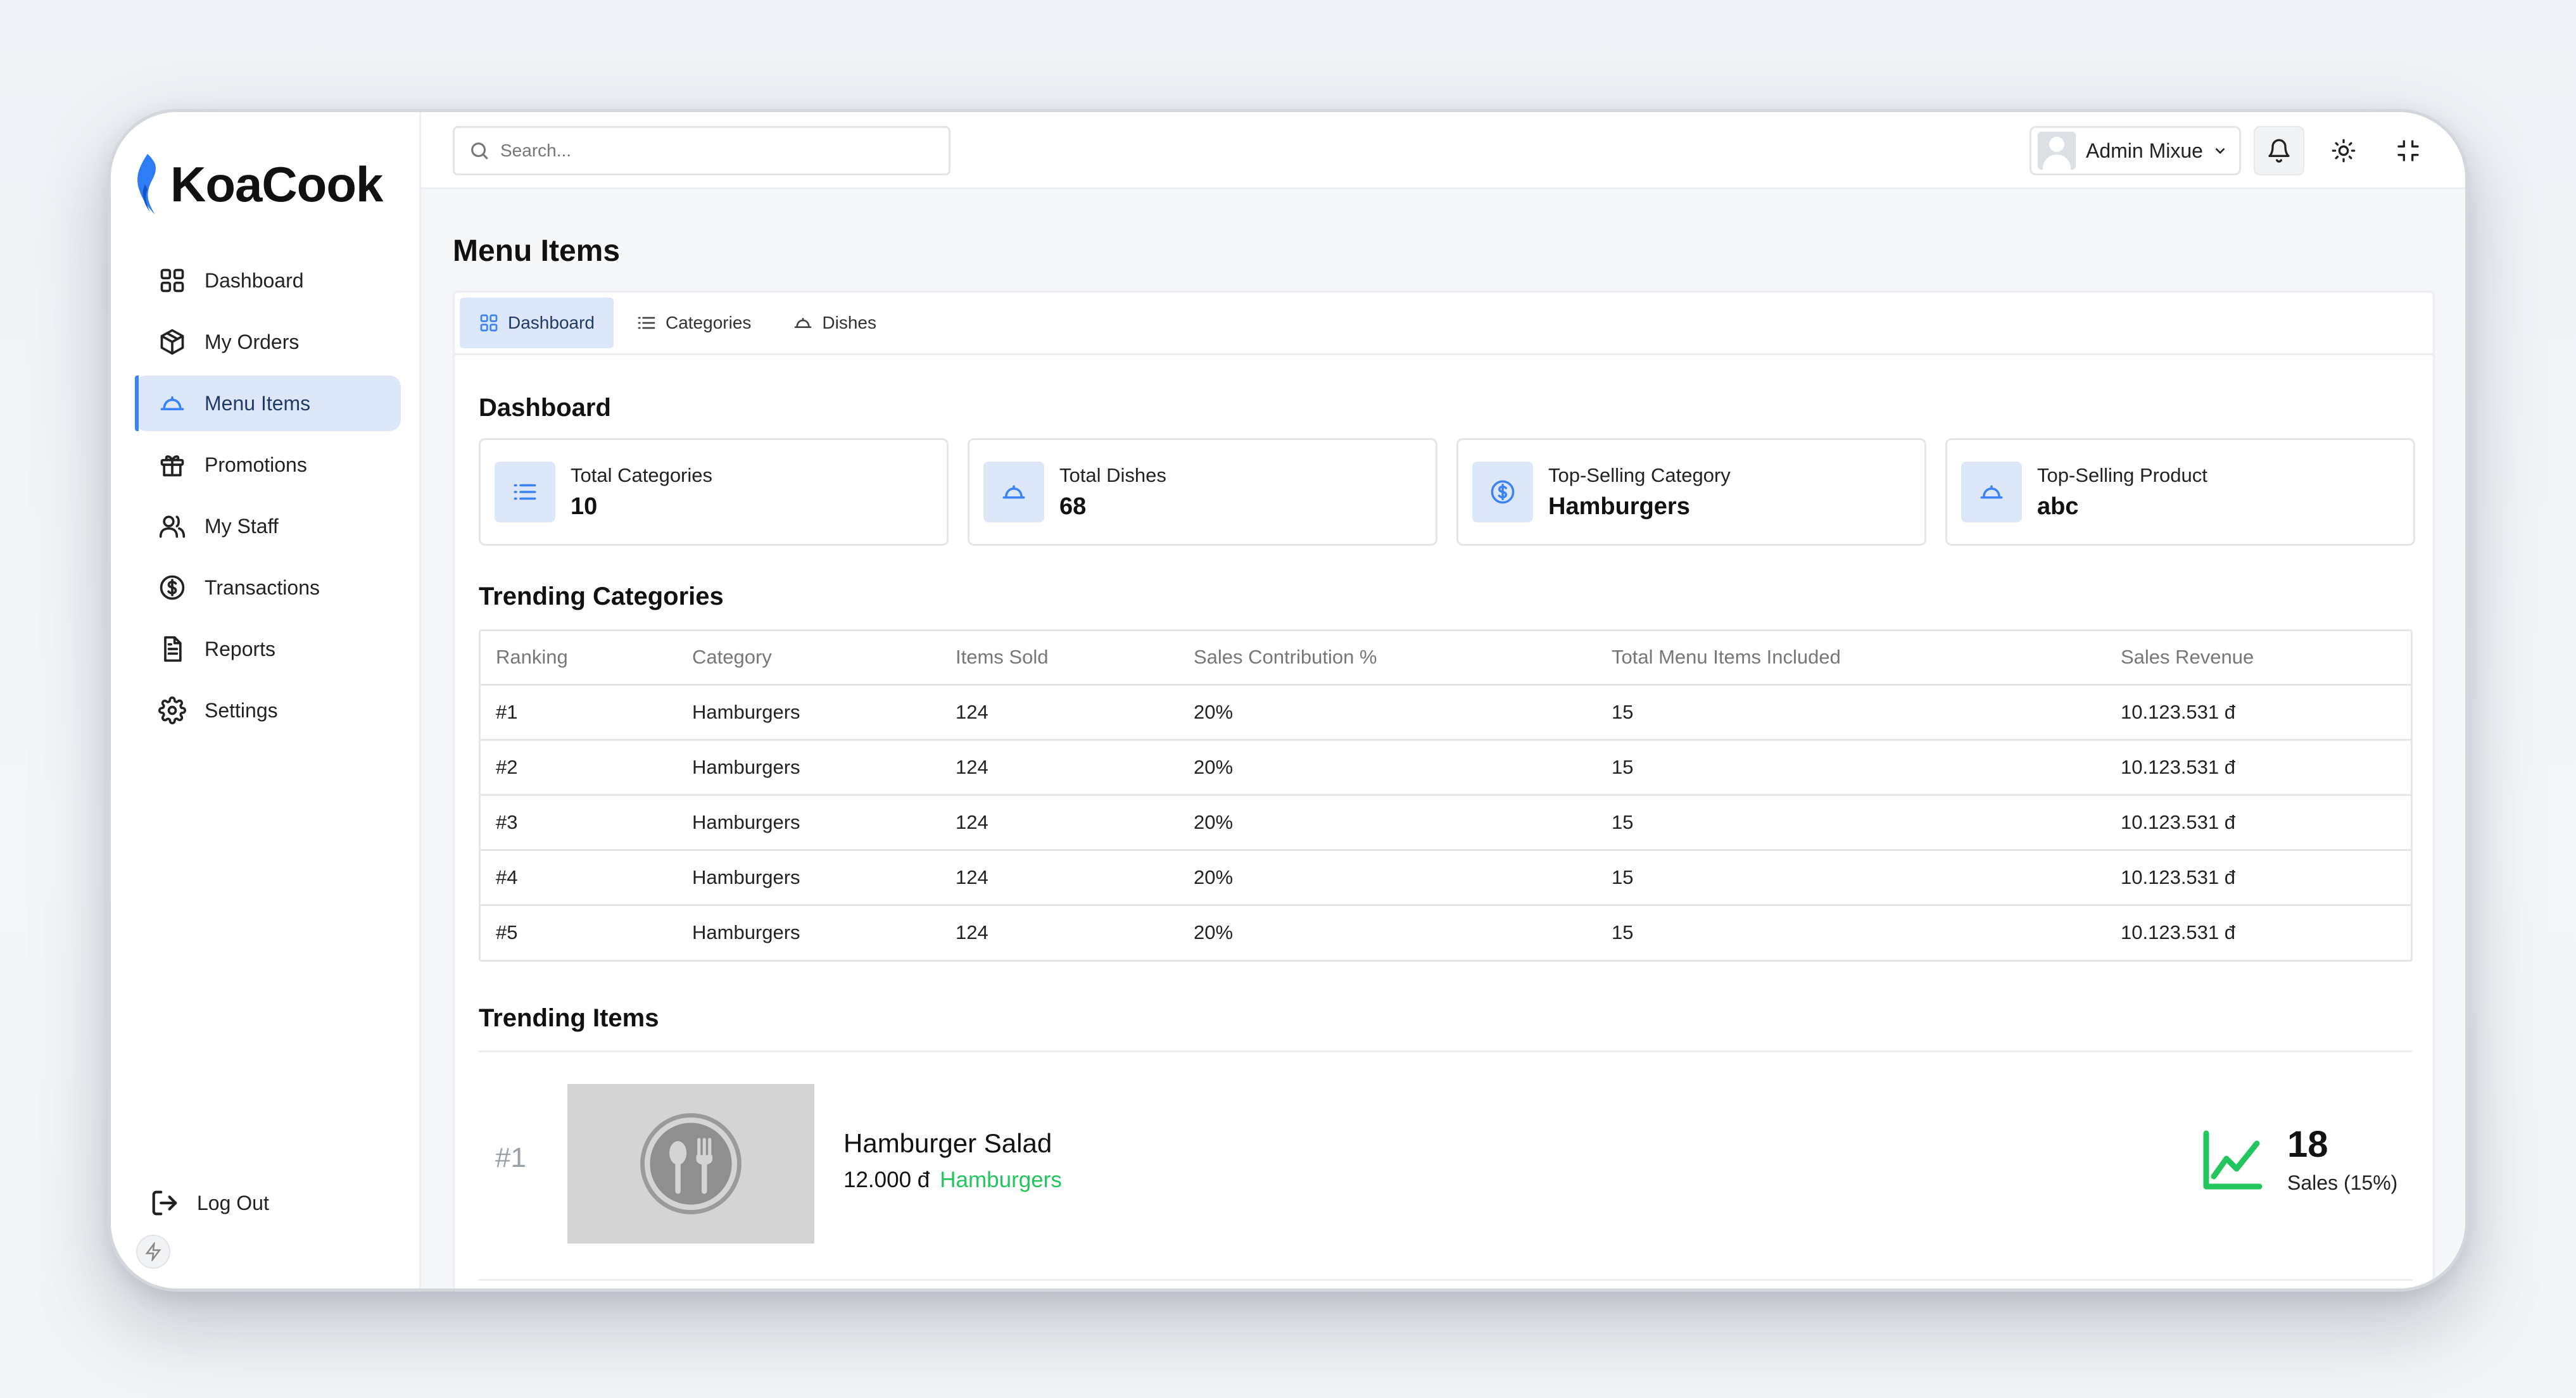  I want to click on trending-item-category: Hamburgers, so click(1001, 1180).